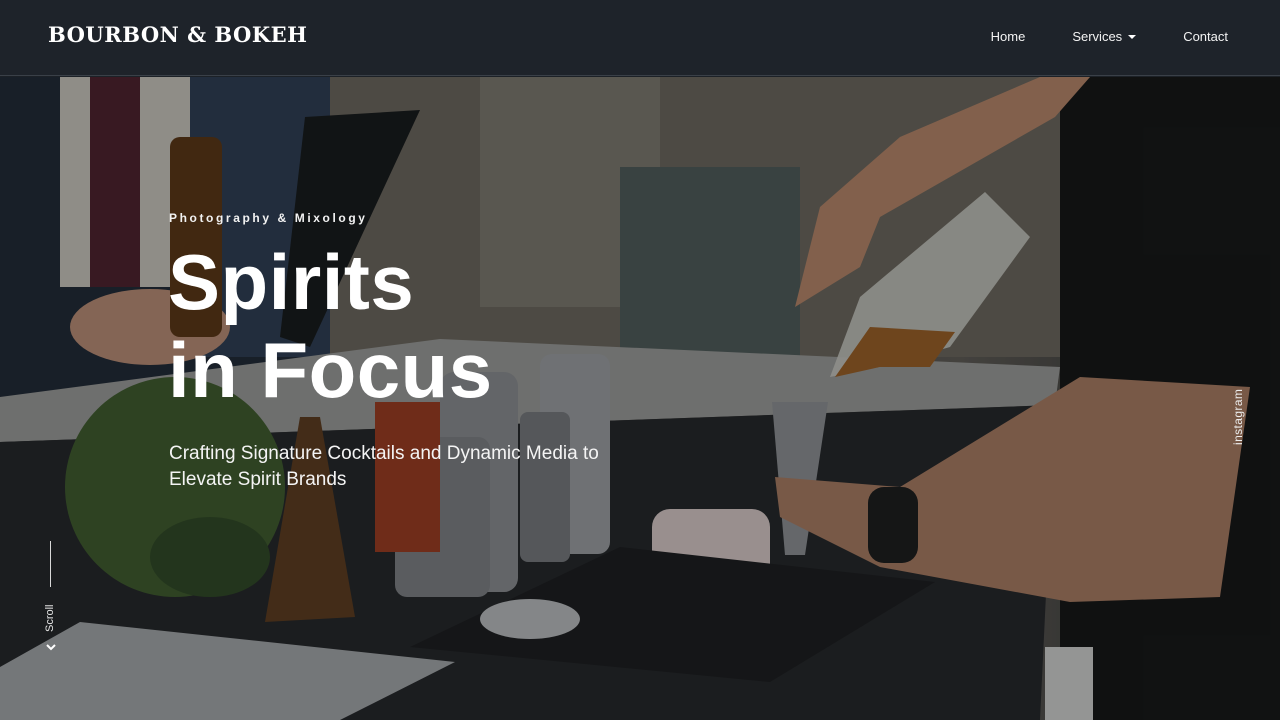 The width and height of the screenshot is (1280, 720). What do you see at coordinates (330, 370) in the screenshot?
I see `hero-headline-line2: in Focus` at bounding box center [330, 370].